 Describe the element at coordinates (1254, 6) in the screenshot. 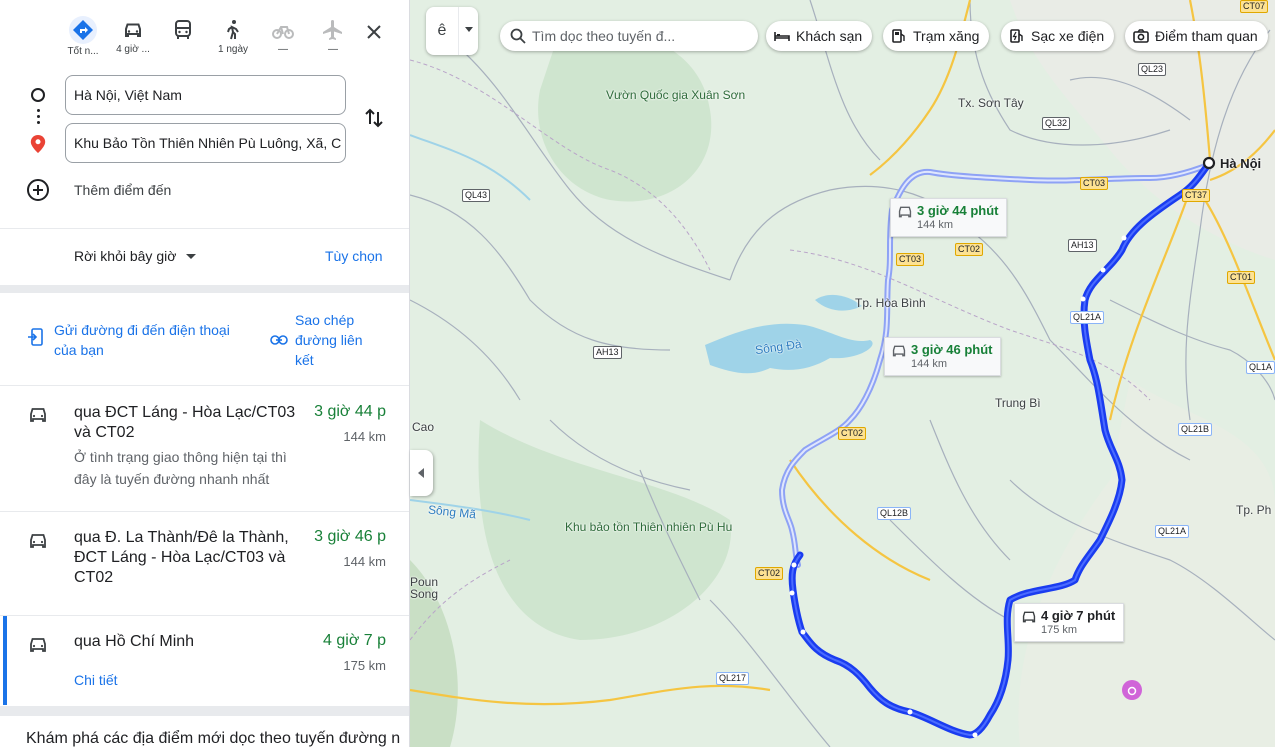

I see `road-shield: CT07` at that location.